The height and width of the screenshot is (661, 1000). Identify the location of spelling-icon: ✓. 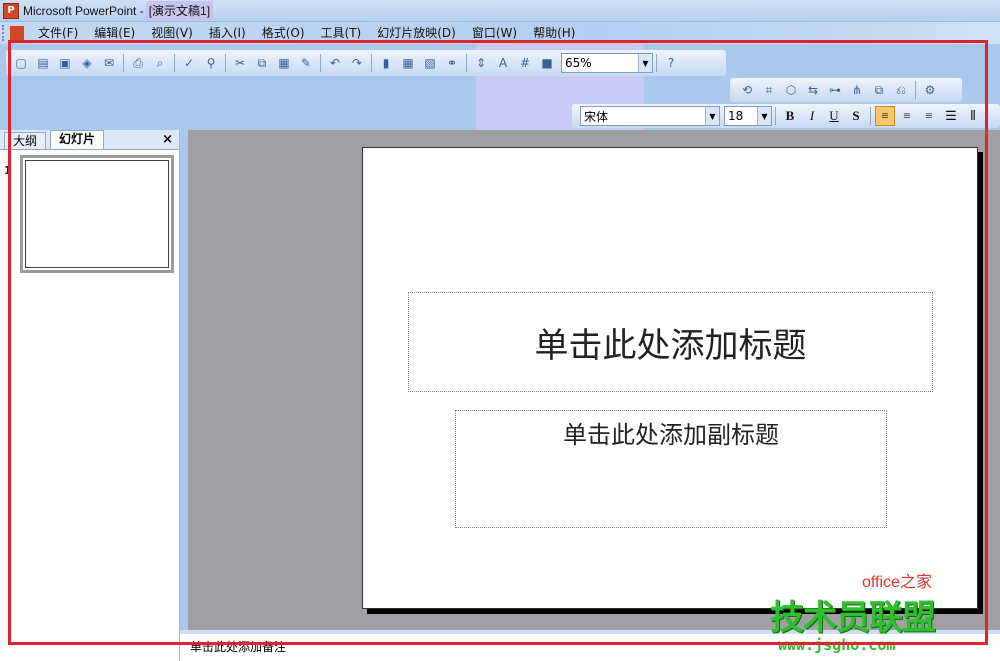
(189, 63).